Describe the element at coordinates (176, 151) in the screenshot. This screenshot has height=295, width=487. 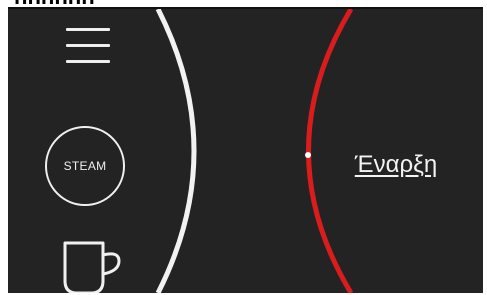
I see `white-arc` at that location.